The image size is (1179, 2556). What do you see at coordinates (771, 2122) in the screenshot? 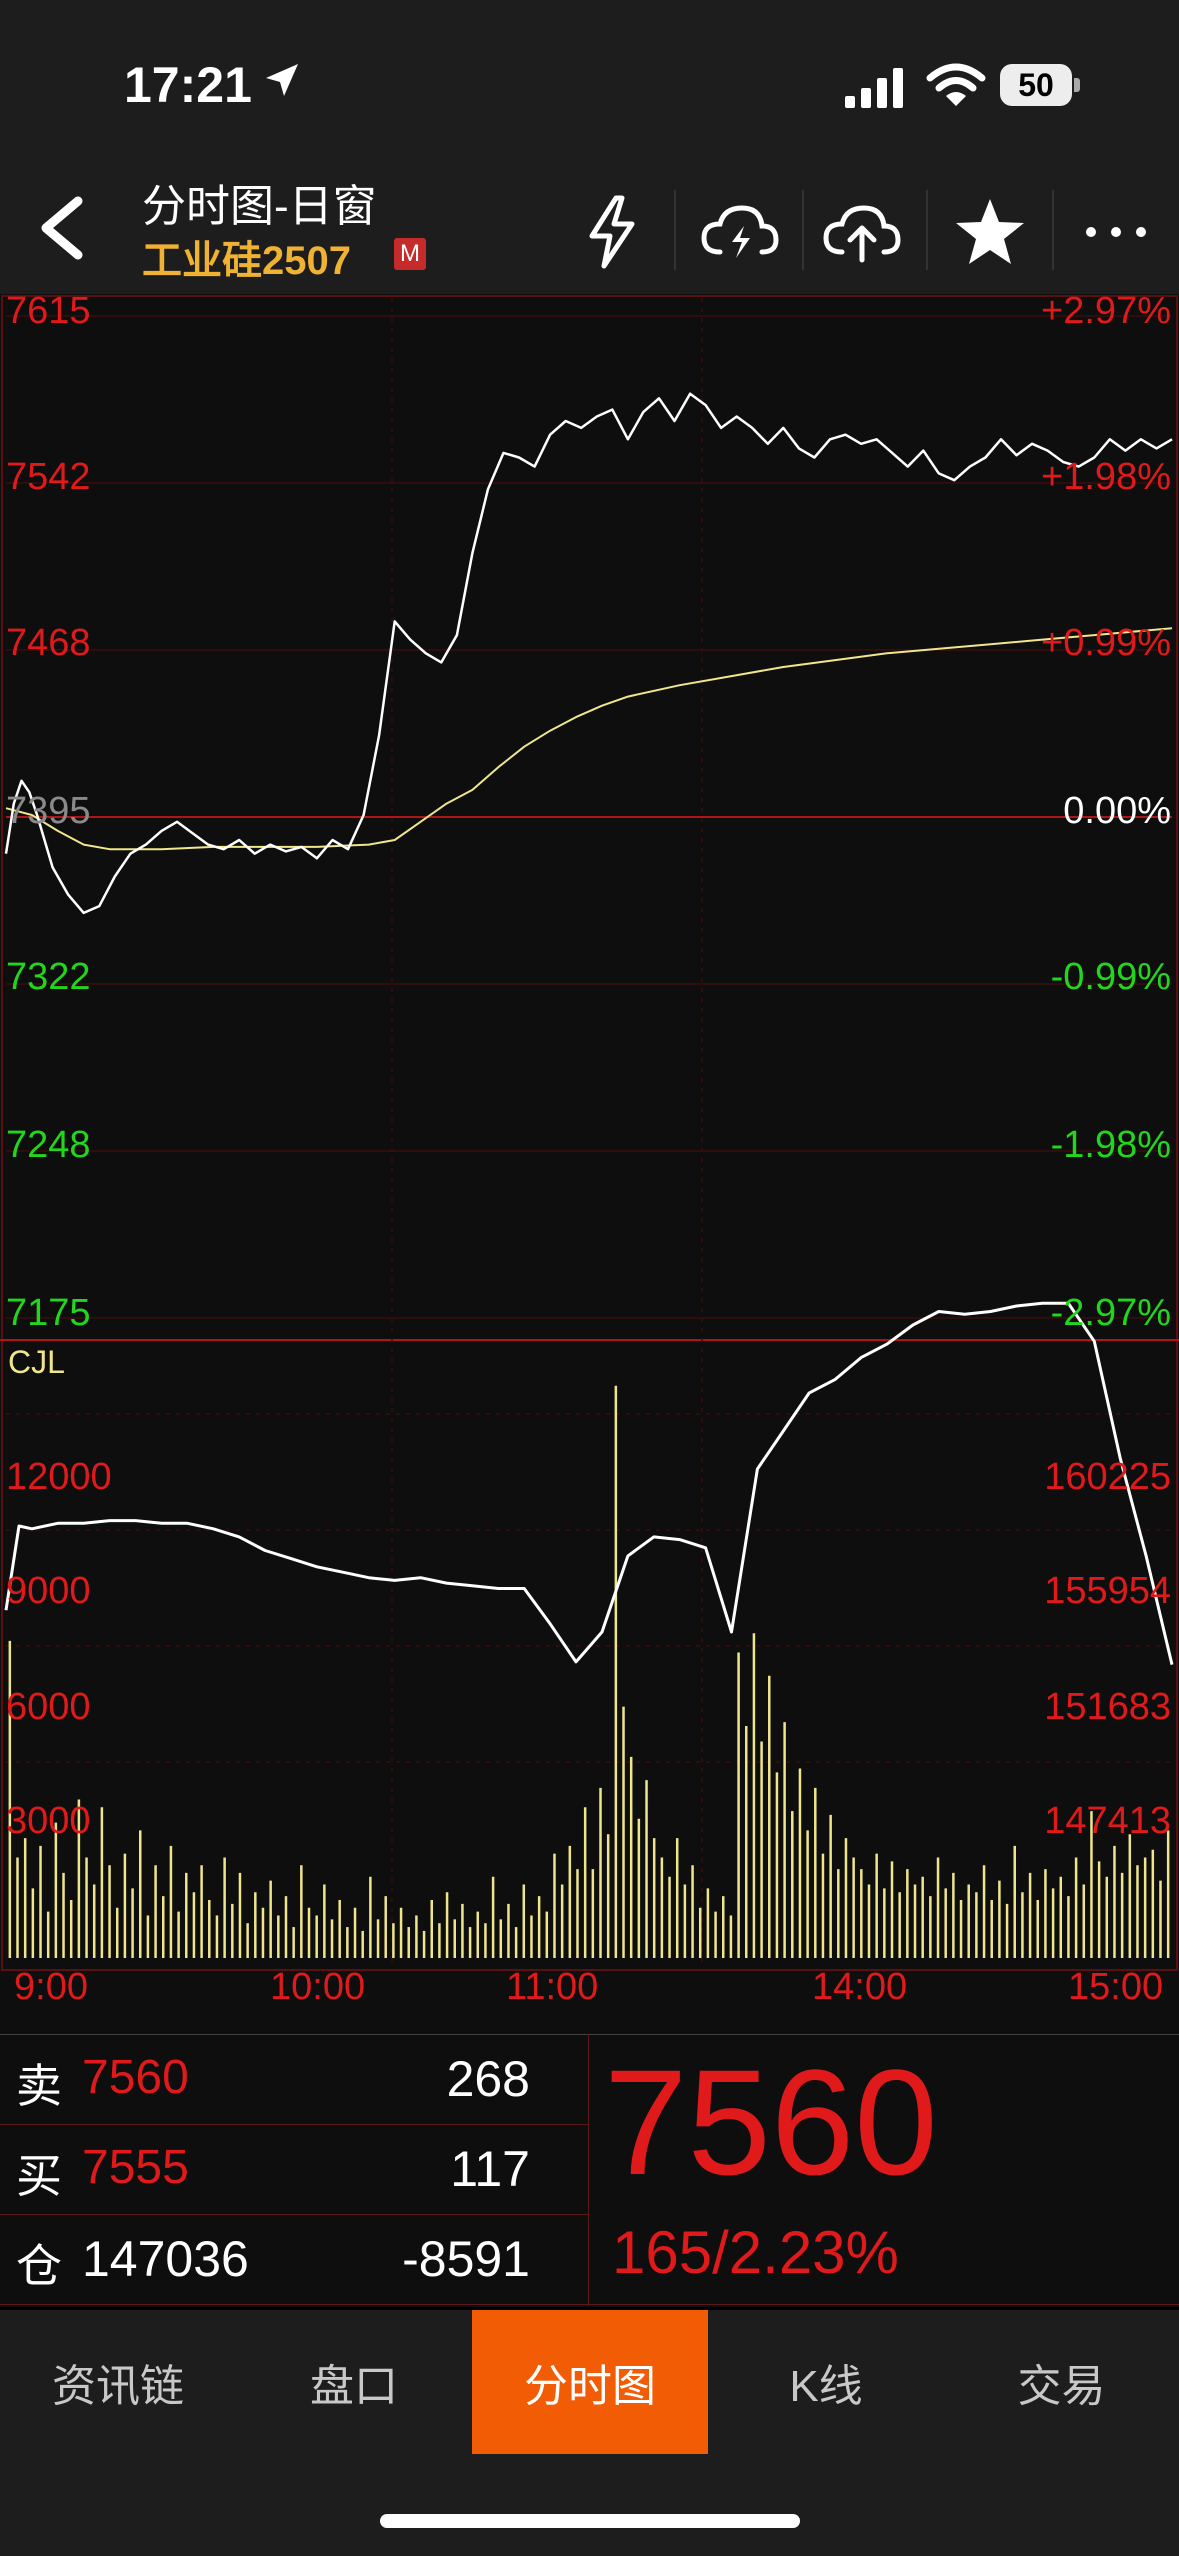
I see `last-price: 7560` at bounding box center [771, 2122].